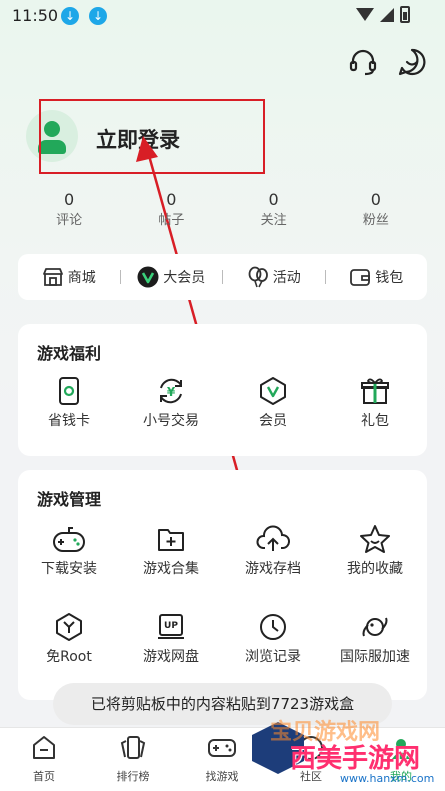  I want to click on balloon-icon, so click(258, 277).